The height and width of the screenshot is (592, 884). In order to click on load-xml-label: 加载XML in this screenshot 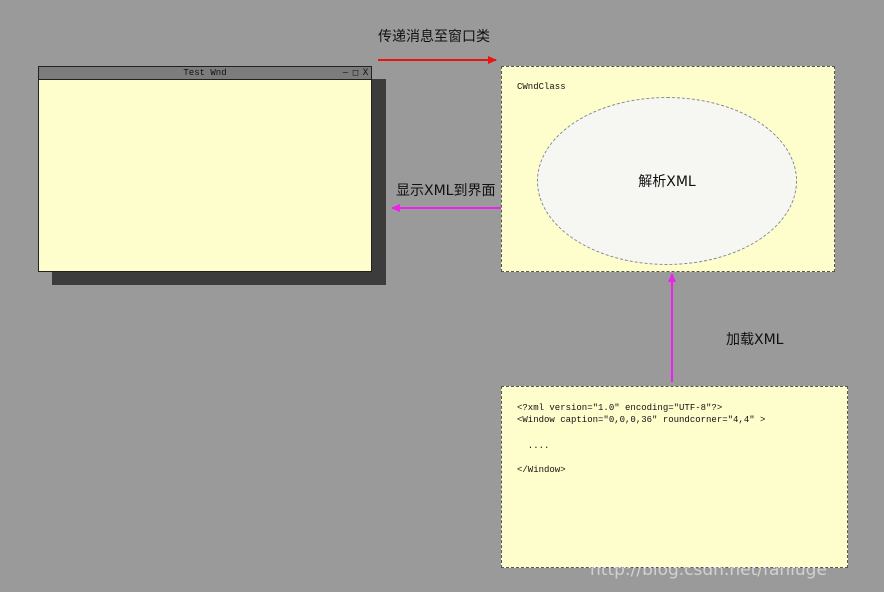, I will do `click(755, 340)`.